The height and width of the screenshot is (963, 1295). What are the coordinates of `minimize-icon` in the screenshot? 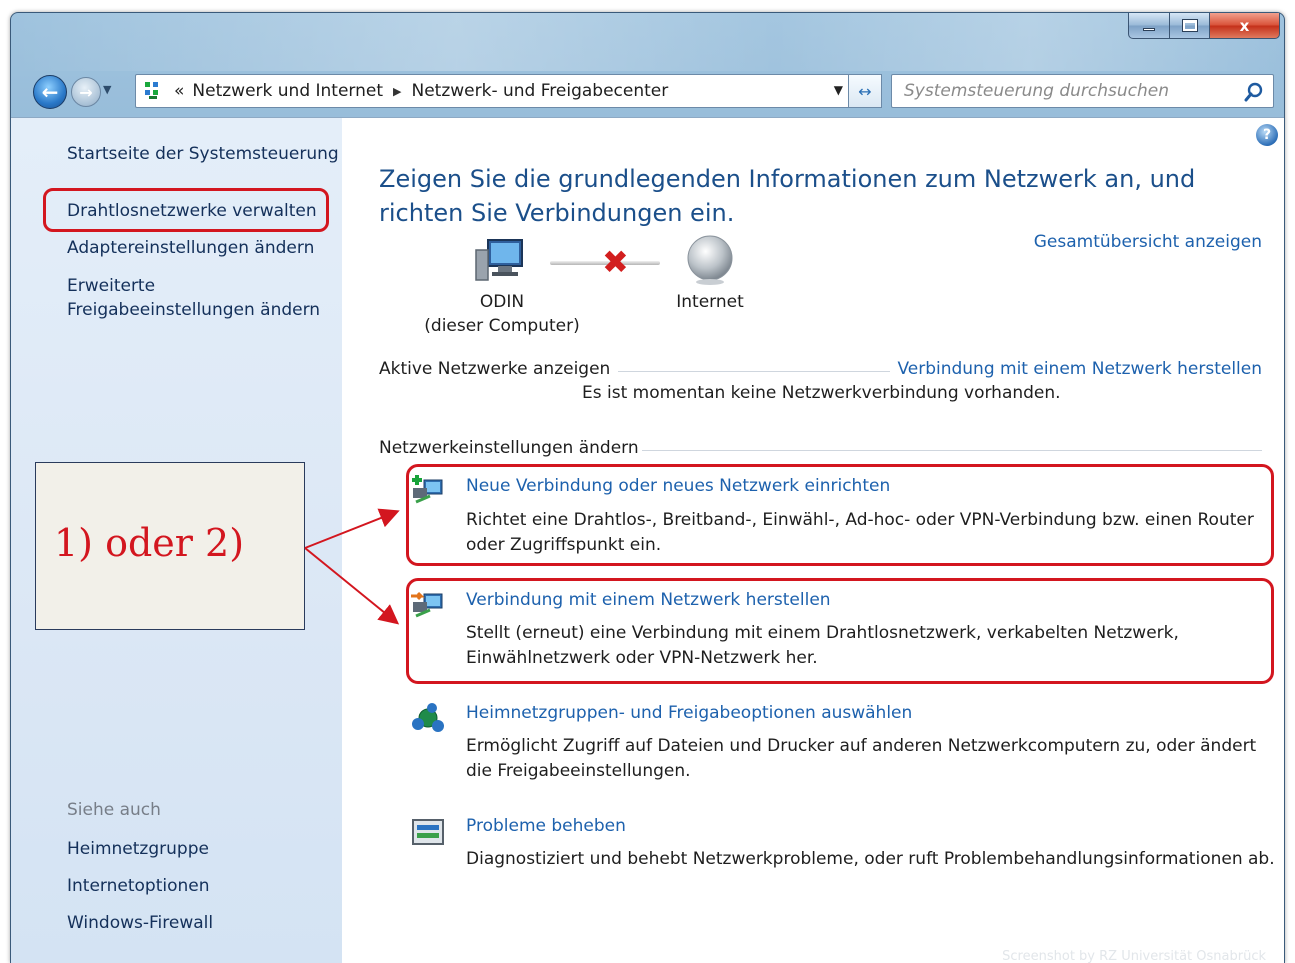 It's located at (1149, 29).